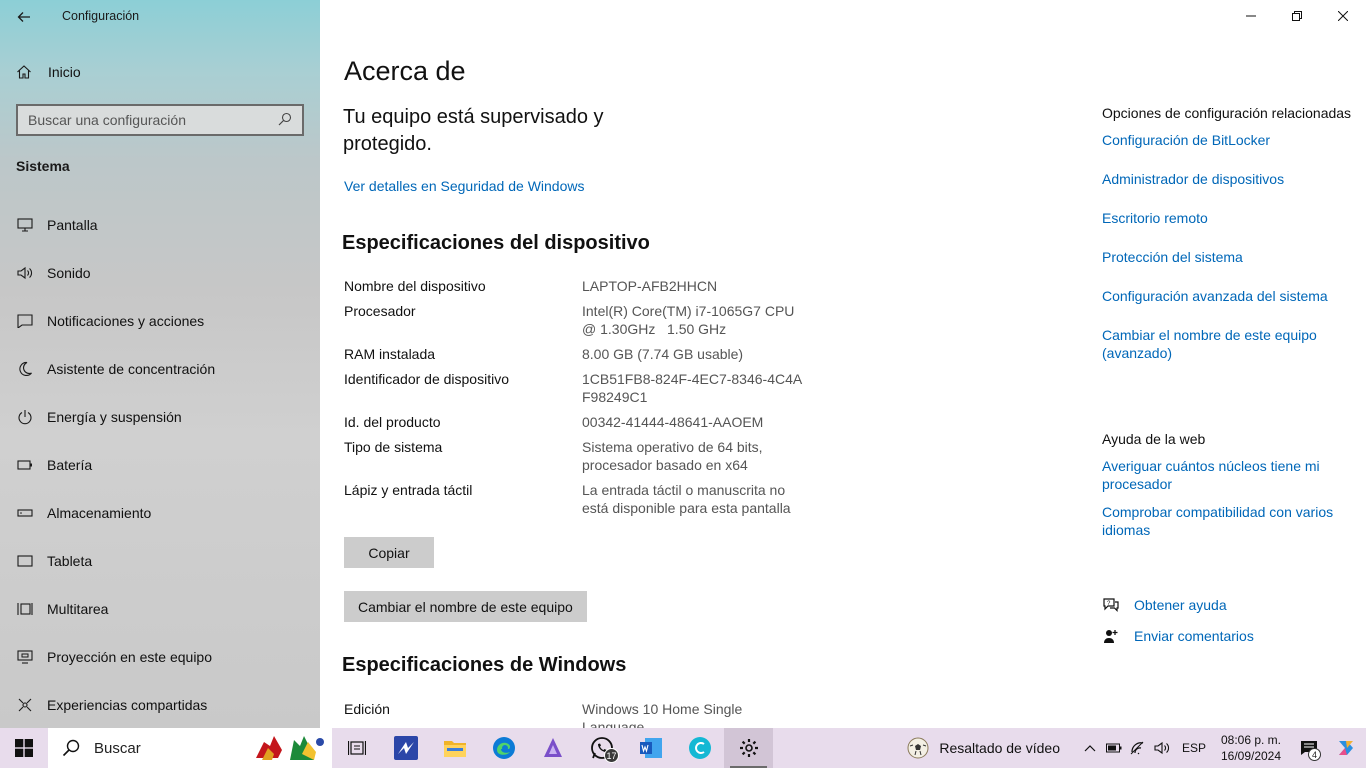  Describe the element at coordinates (464, 186) in the screenshot. I see `security-details-link: Ver detalles en Seguridad de Windows` at that location.